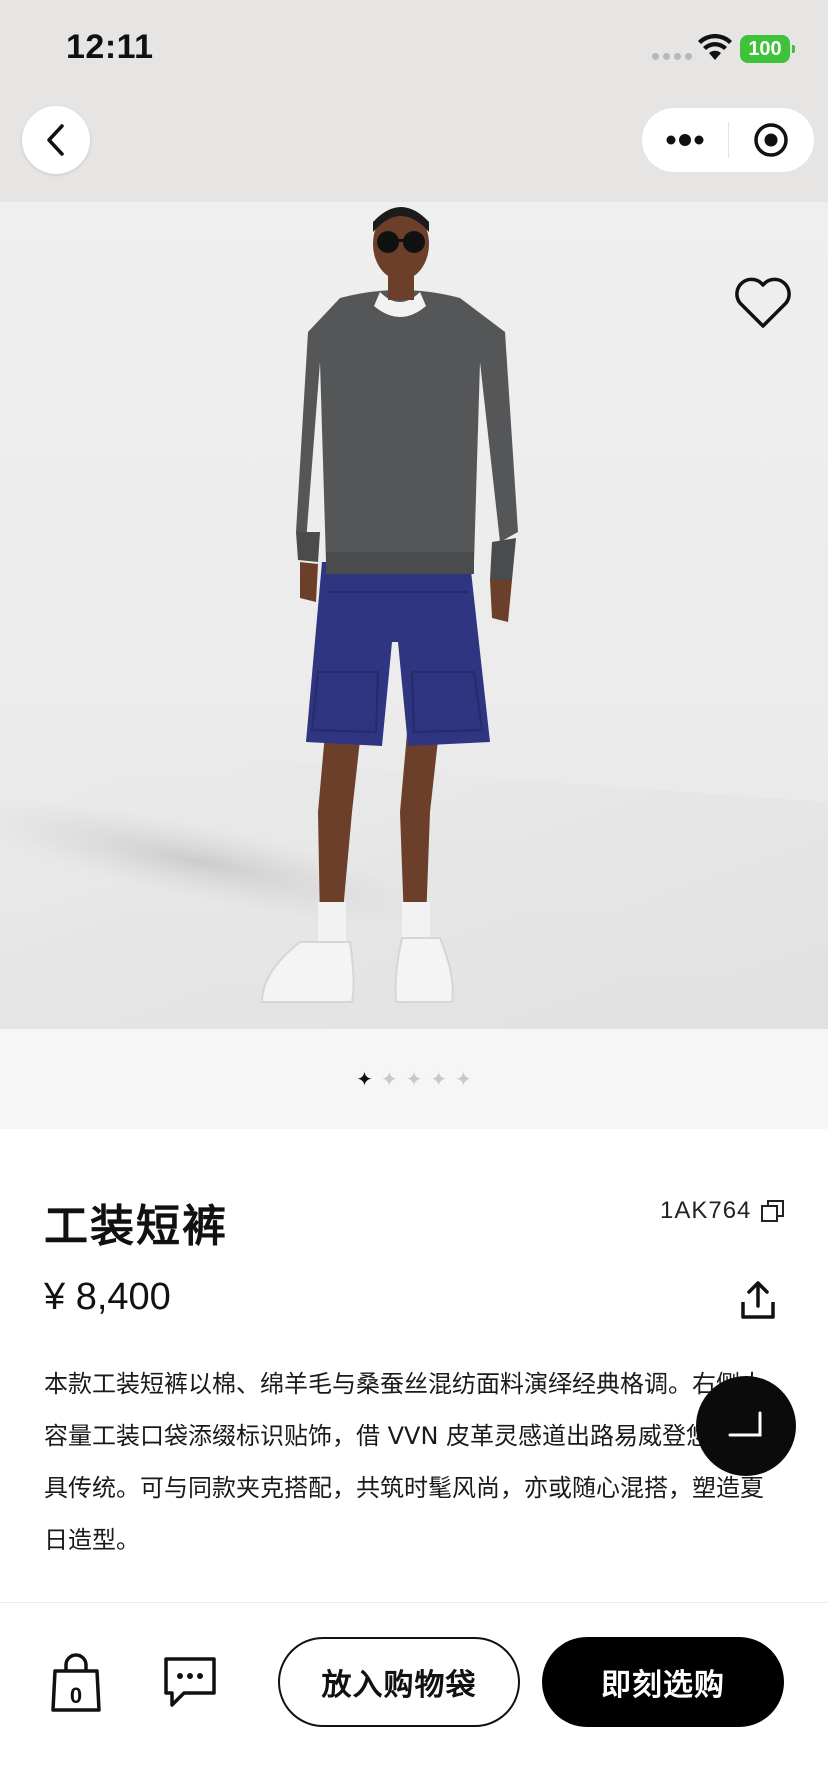  What do you see at coordinates (767, 49) in the screenshot?
I see `battery-indicator: 100` at bounding box center [767, 49].